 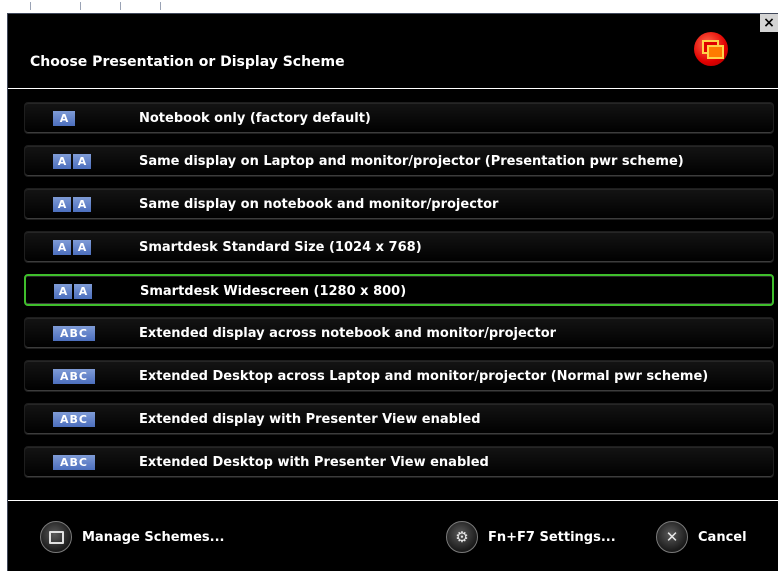 What do you see at coordinates (769, 23) in the screenshot?
I see `close-button: ×` at bounding box center [769, 23].